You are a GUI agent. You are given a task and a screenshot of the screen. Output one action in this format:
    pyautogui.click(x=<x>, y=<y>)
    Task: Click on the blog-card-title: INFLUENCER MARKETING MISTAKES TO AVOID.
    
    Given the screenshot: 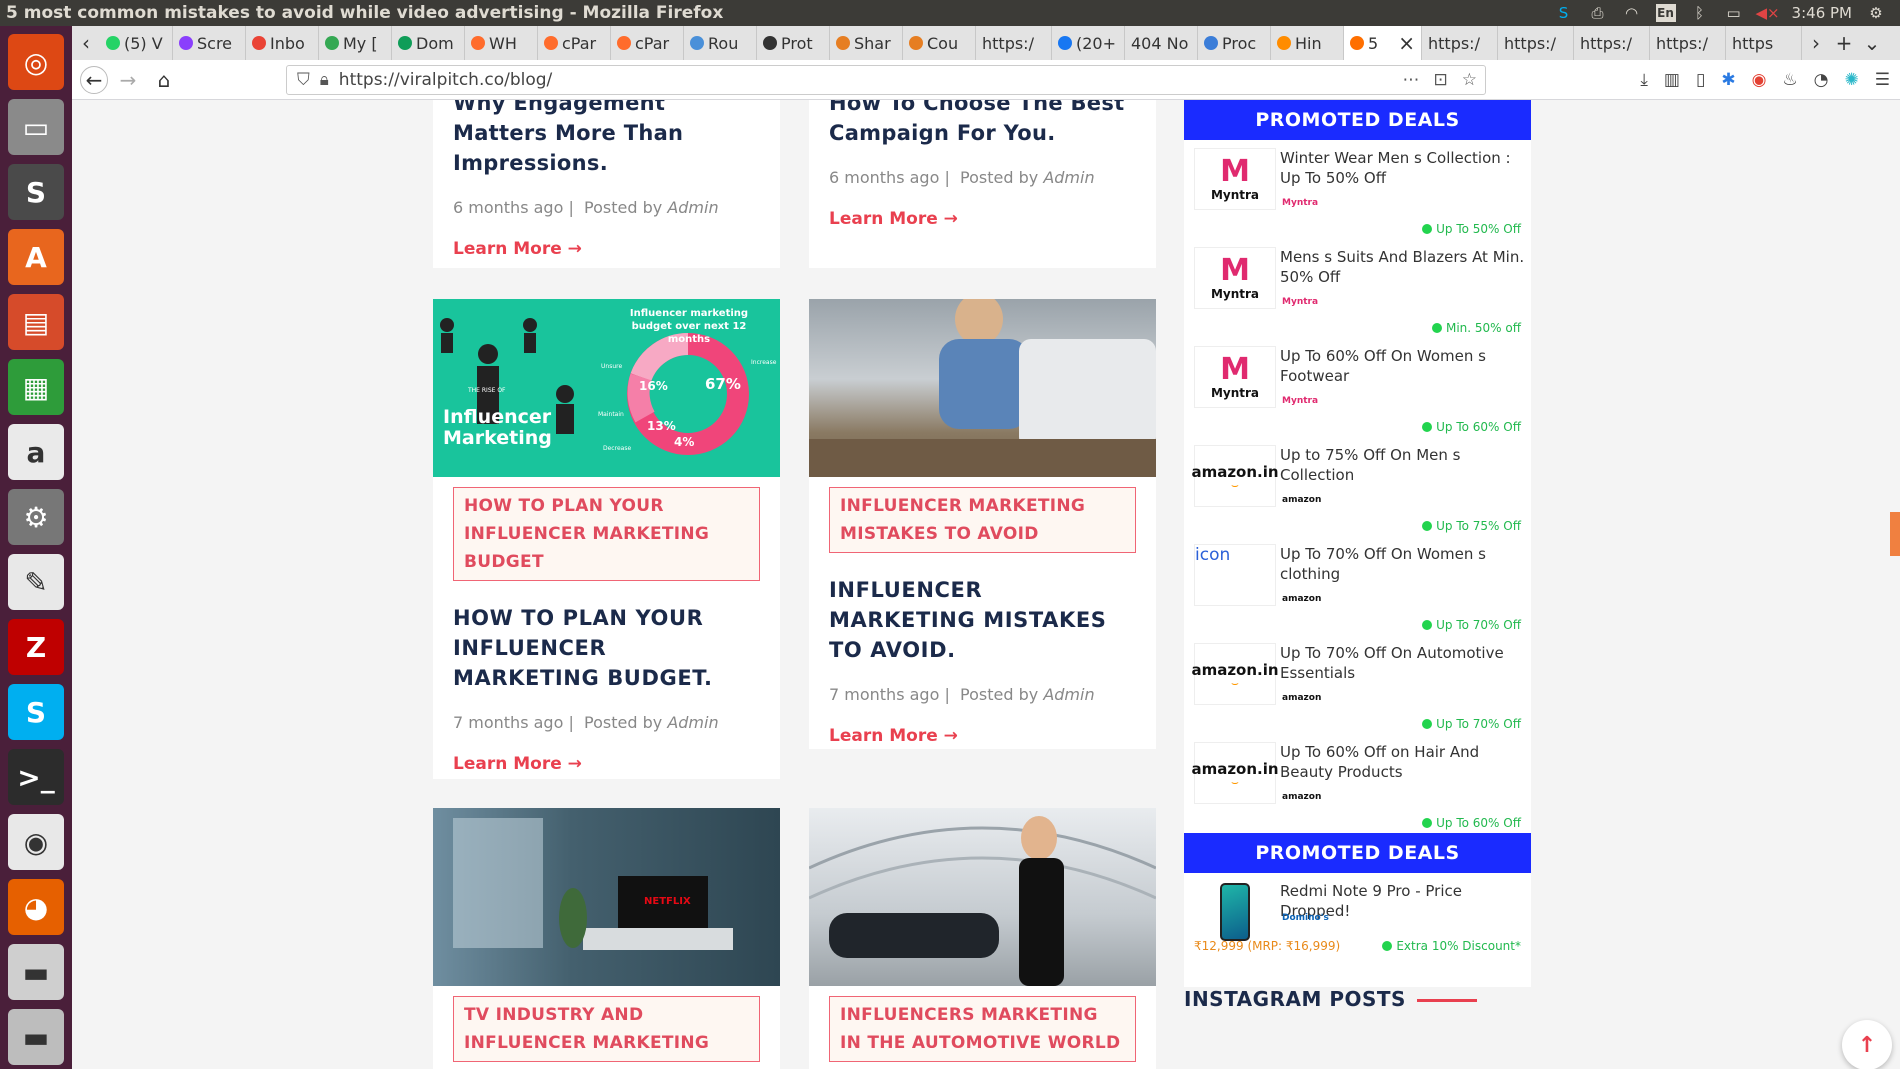 What is the action you would take?
    pyautogui.click(x=982, y=620)
    